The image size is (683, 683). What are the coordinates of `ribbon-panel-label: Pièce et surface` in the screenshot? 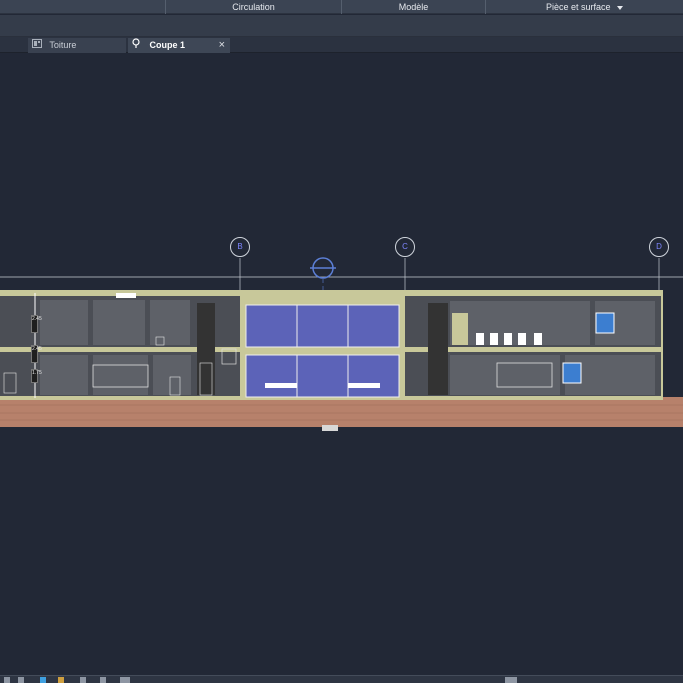 It's located at (578, 7).